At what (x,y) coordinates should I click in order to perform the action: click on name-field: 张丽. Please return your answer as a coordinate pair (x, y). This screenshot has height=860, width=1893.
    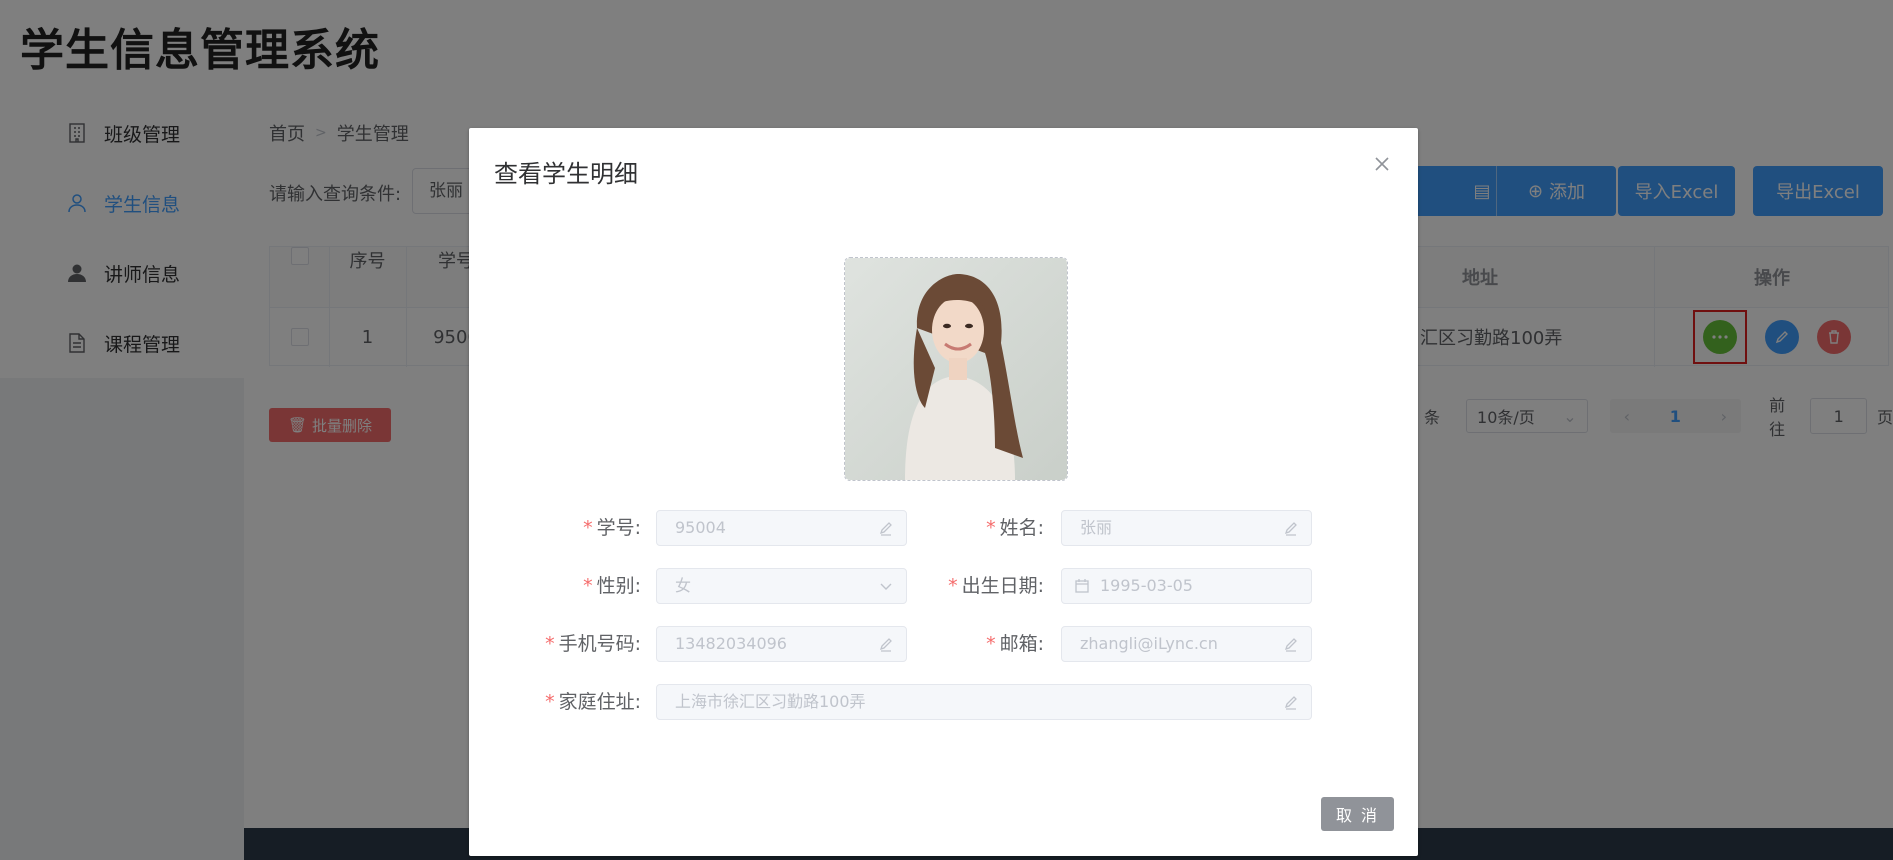
    Looking at the image, I should click on (1186, 528).